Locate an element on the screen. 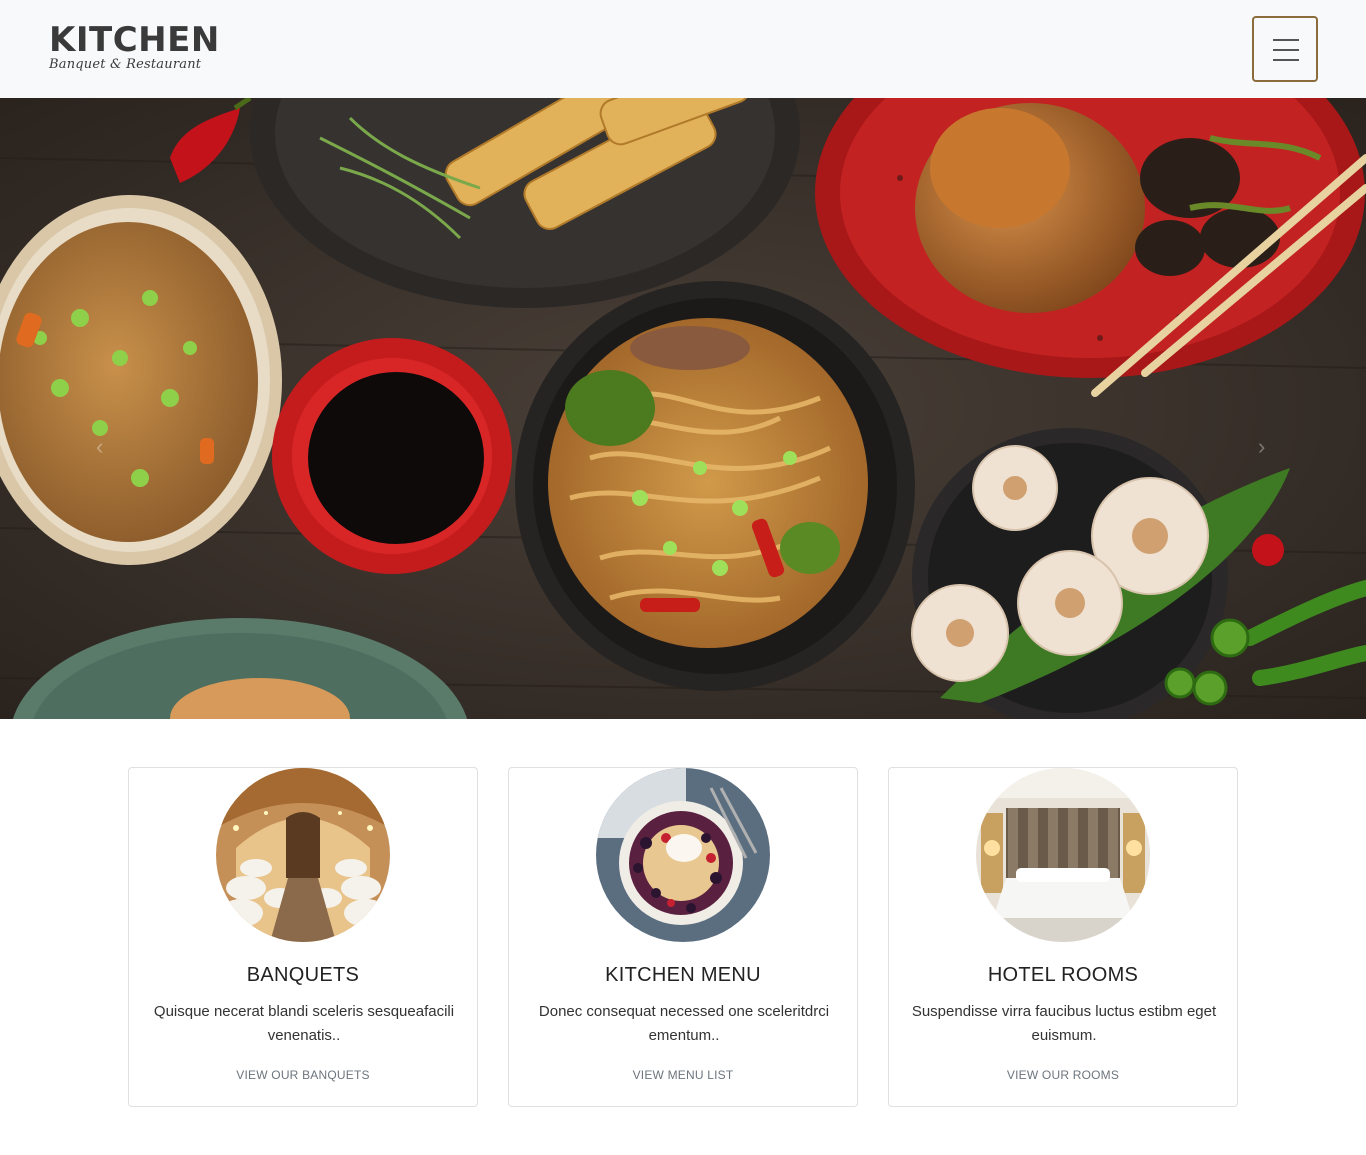  card-title: BANQUETS is located at coordinates (303, 975).